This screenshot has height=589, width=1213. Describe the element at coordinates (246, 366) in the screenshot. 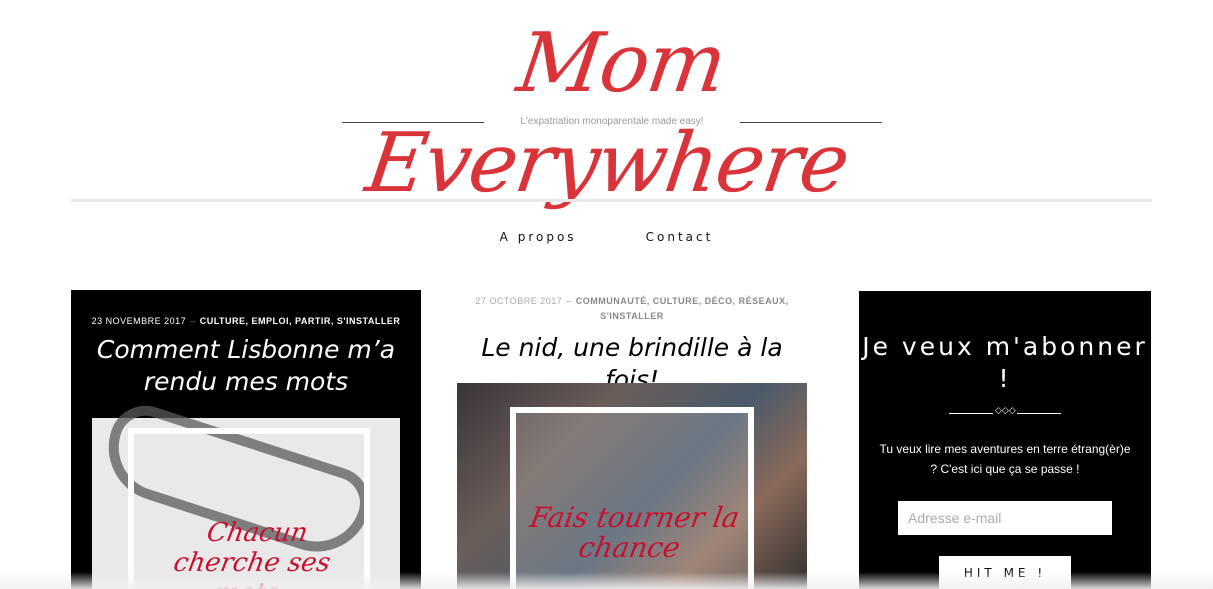

I see `post-title: Comment Lisbonne m’a rendu mes mots` at that location.